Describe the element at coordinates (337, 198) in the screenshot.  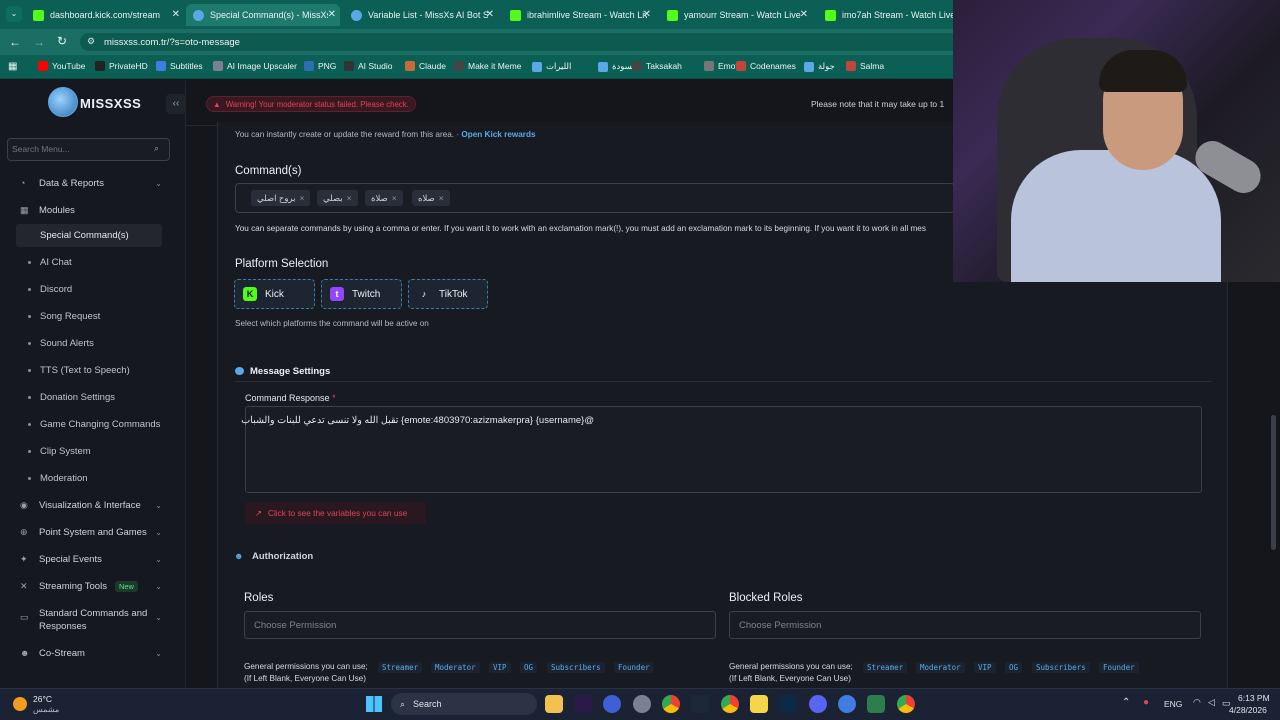
I see `command-tag: بصلي ×` at that location.